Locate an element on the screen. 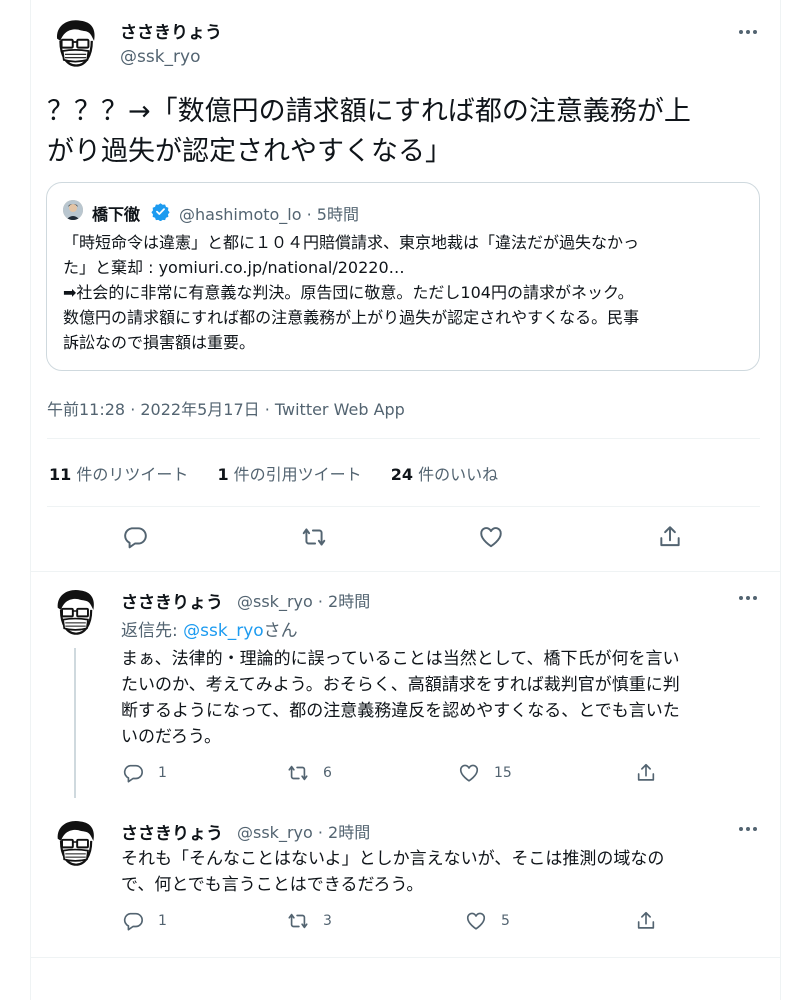 Image resolution: width=797 pixels, height=1000 pixels. quote-stat-label: 件の引用ツイート is located at coordinates (295, 474).